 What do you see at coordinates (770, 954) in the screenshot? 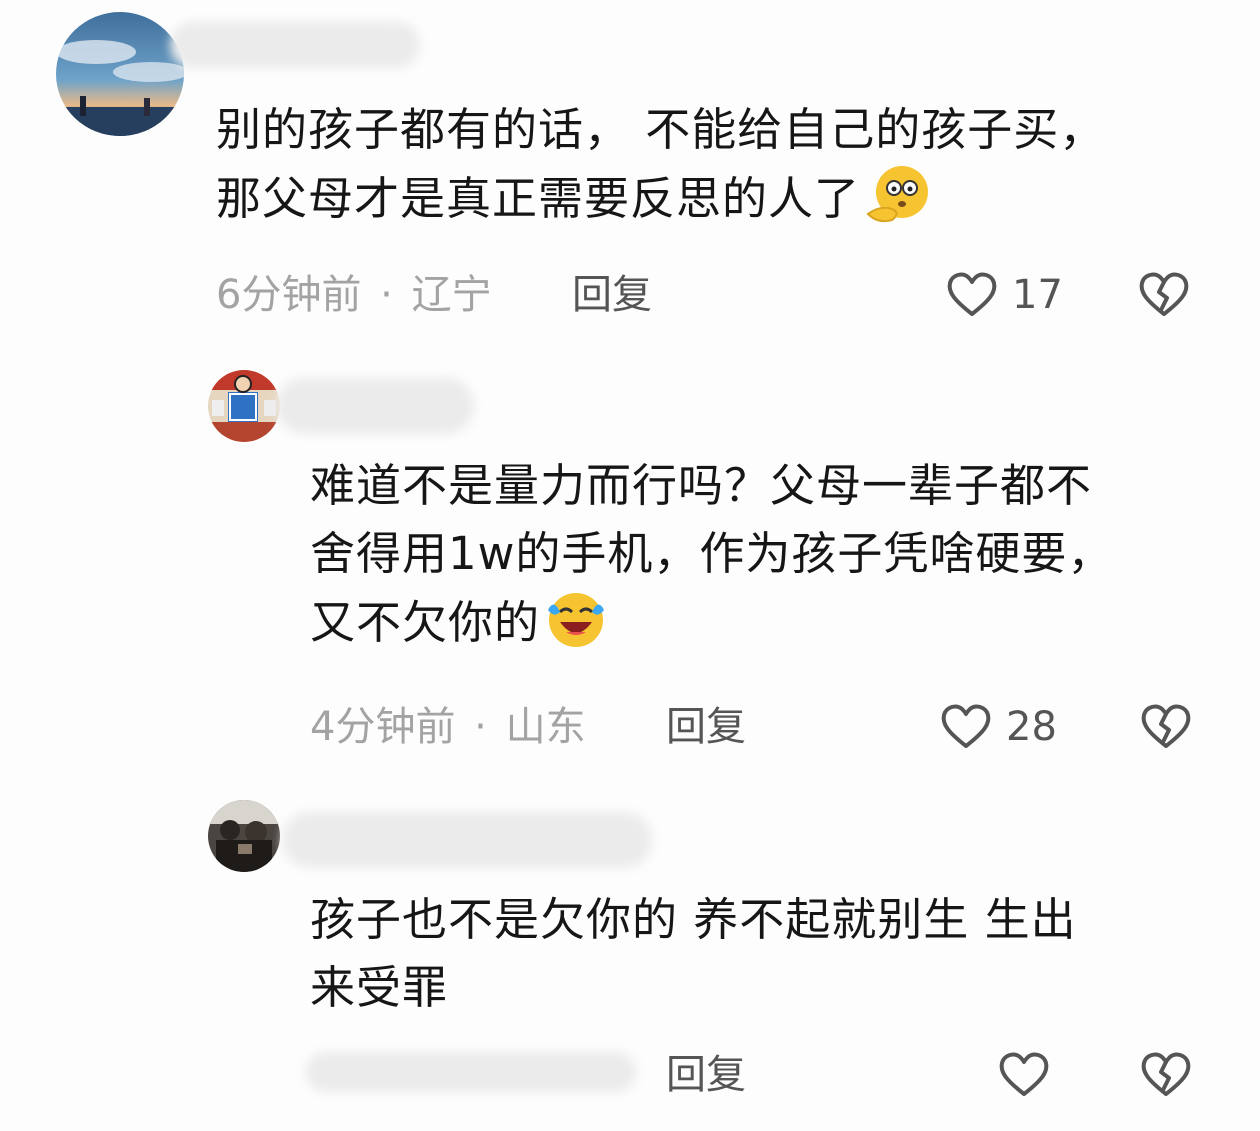
I see `comment-text: 孩子也不是欠你的 养不起就别生 生出 来受罪` at bounding box center [770, 954].